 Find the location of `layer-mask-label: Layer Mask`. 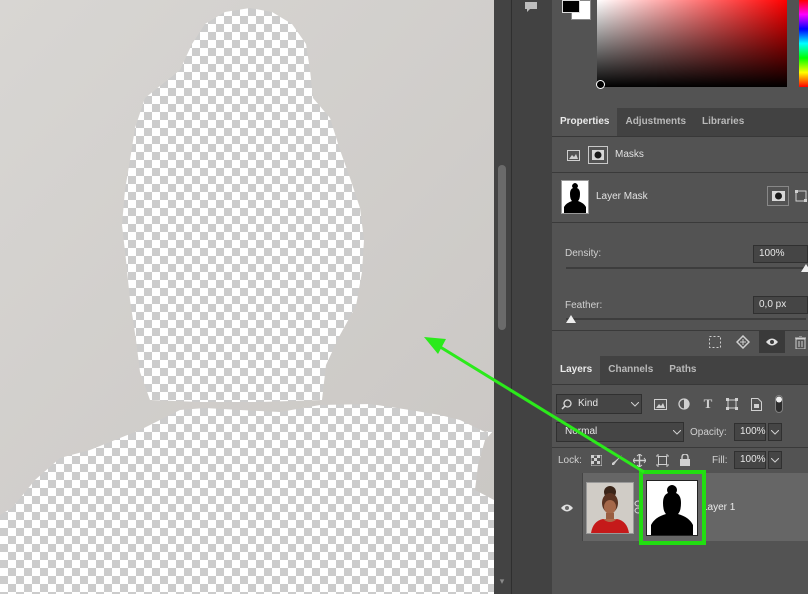

layer-mask-label: Layer Mask is located at coordinates (622, 196).